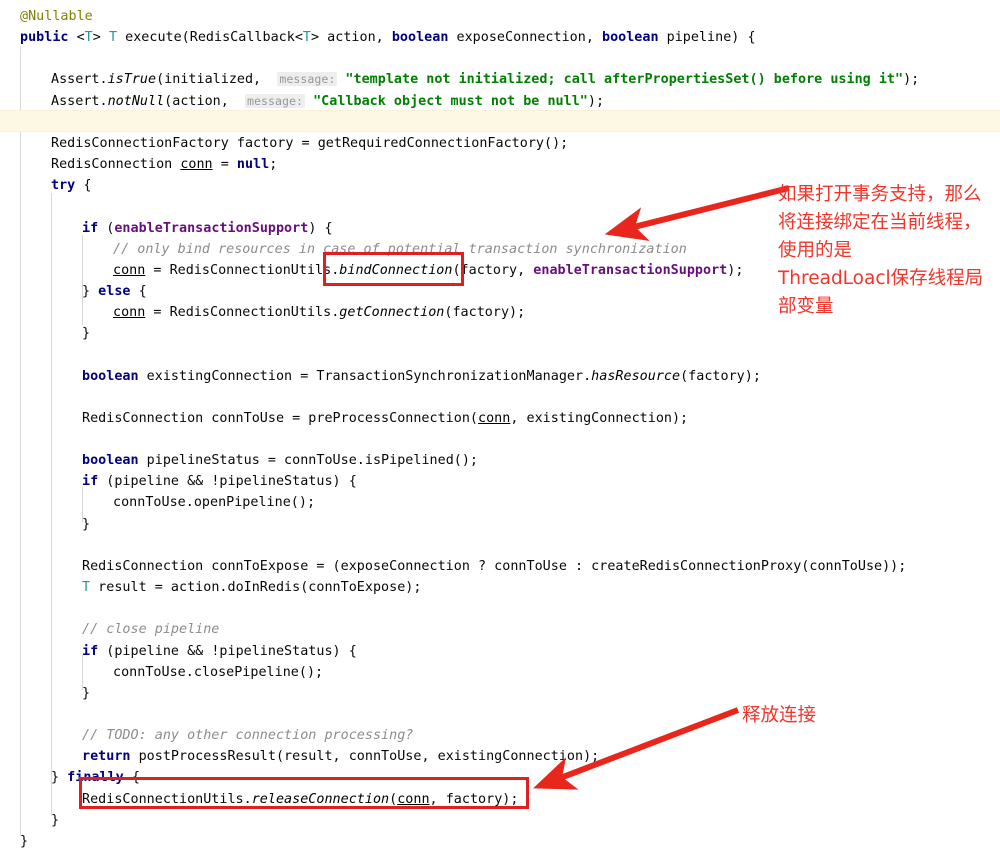  I want to click on code-token: // close pipeline, so click(151, 630).